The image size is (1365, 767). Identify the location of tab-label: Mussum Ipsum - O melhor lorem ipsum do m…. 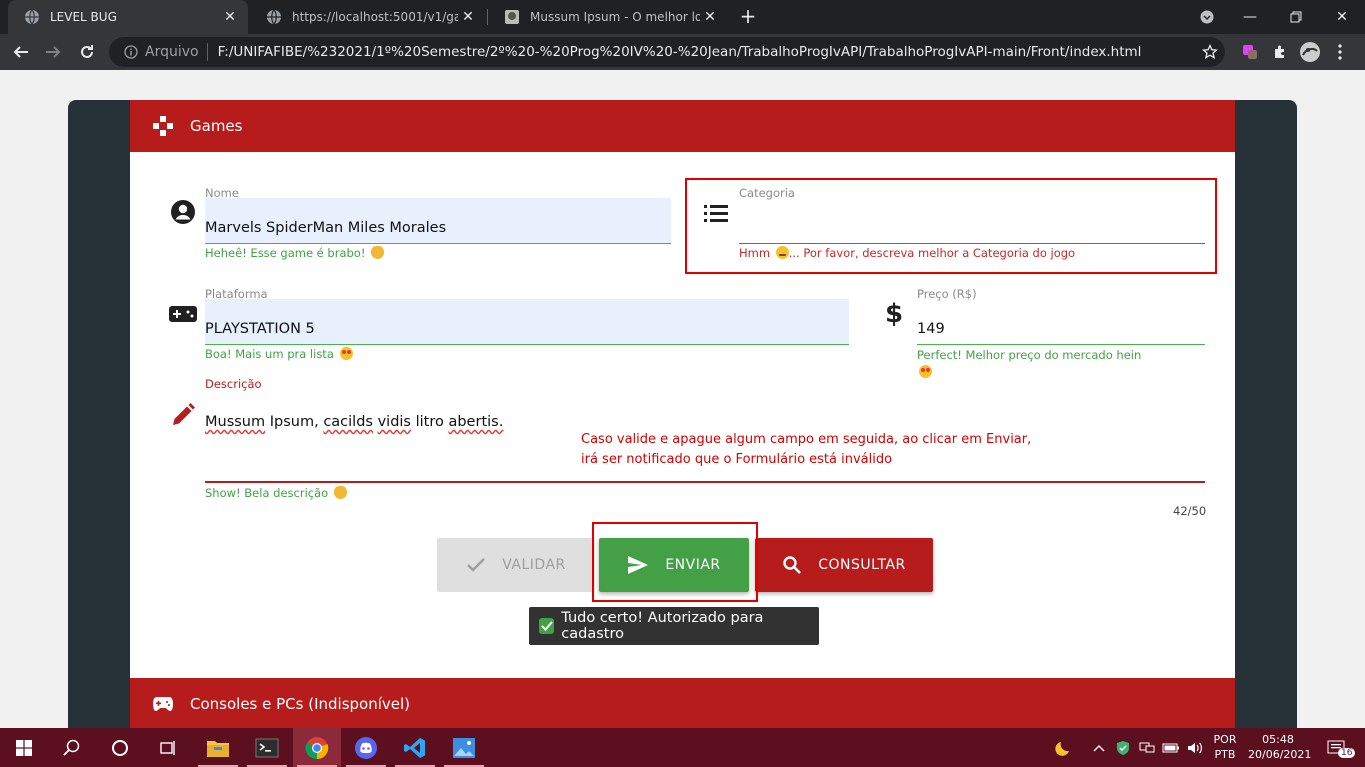
(615, 17).